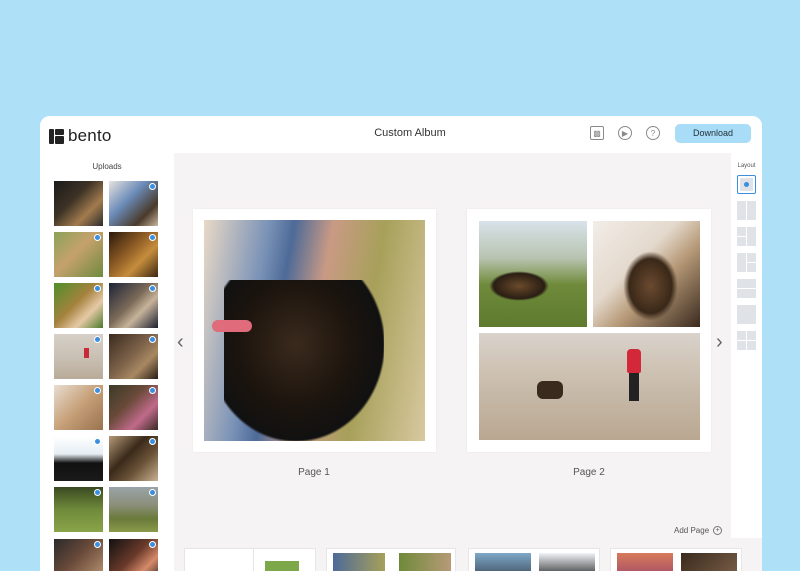 The image size is (800, 571). I want to click on uploads-panel: Uploads, so click(107, 362).